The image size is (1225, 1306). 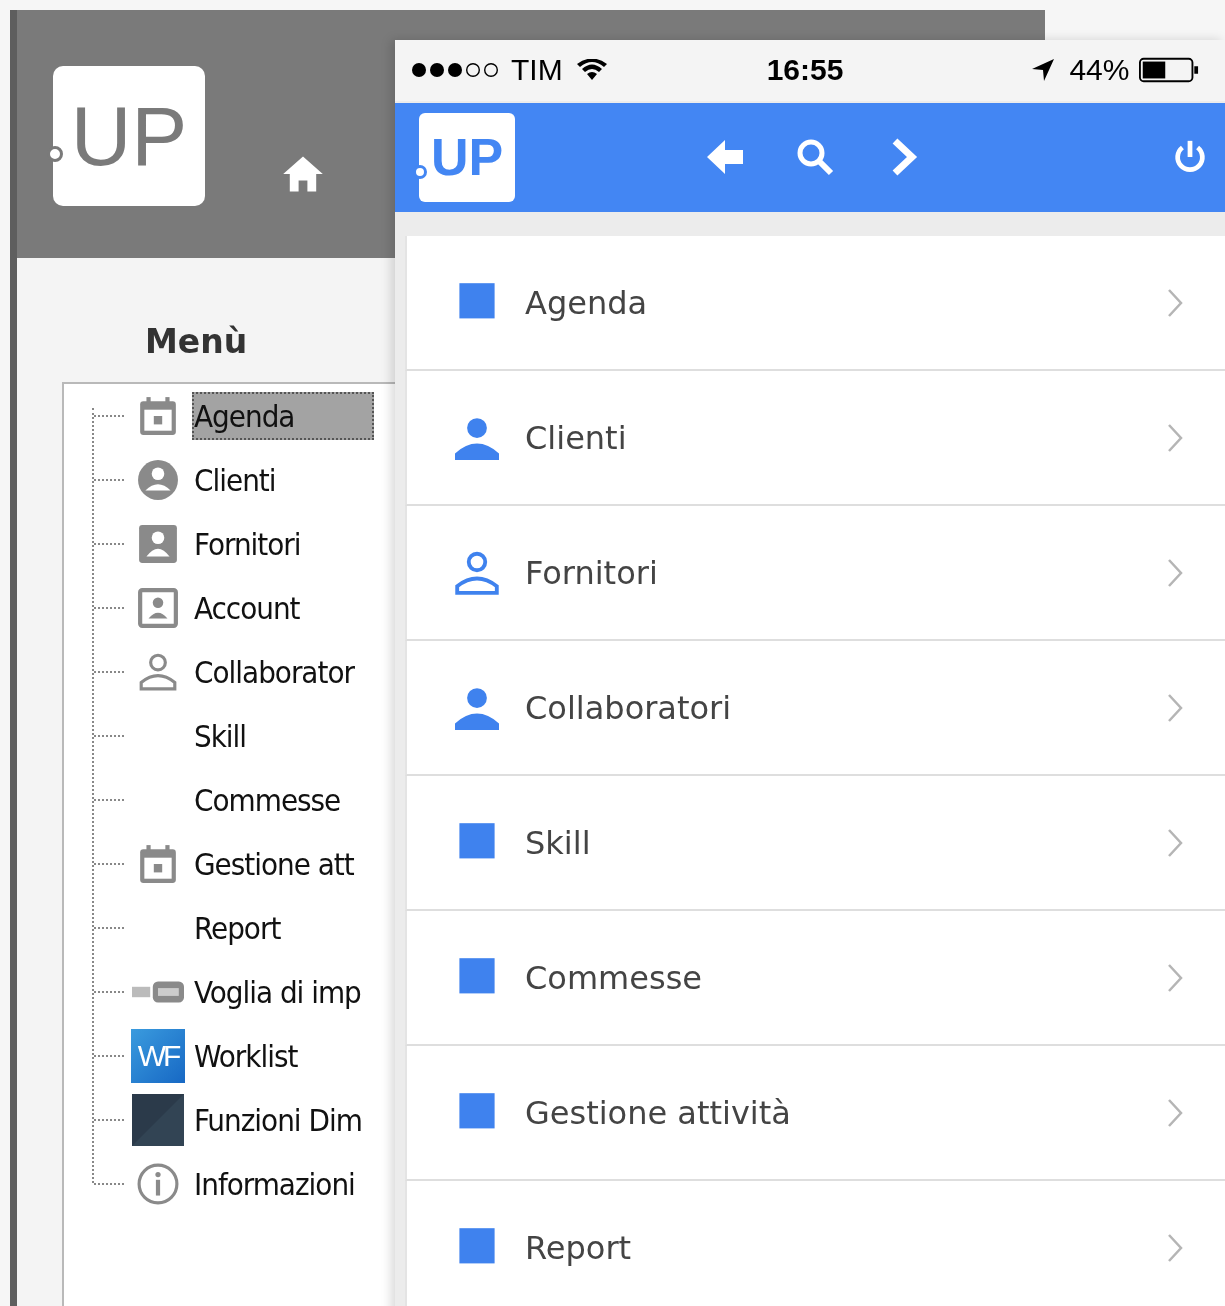 I want to click on signal-icon, so click(x=456, y=70).